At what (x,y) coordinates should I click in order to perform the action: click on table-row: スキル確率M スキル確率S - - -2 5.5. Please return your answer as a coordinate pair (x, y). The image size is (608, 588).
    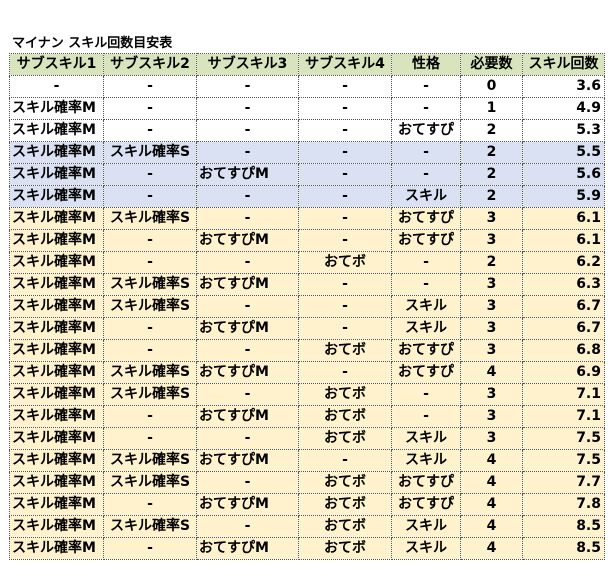
    Looking at the image, I should click on (307, 152).